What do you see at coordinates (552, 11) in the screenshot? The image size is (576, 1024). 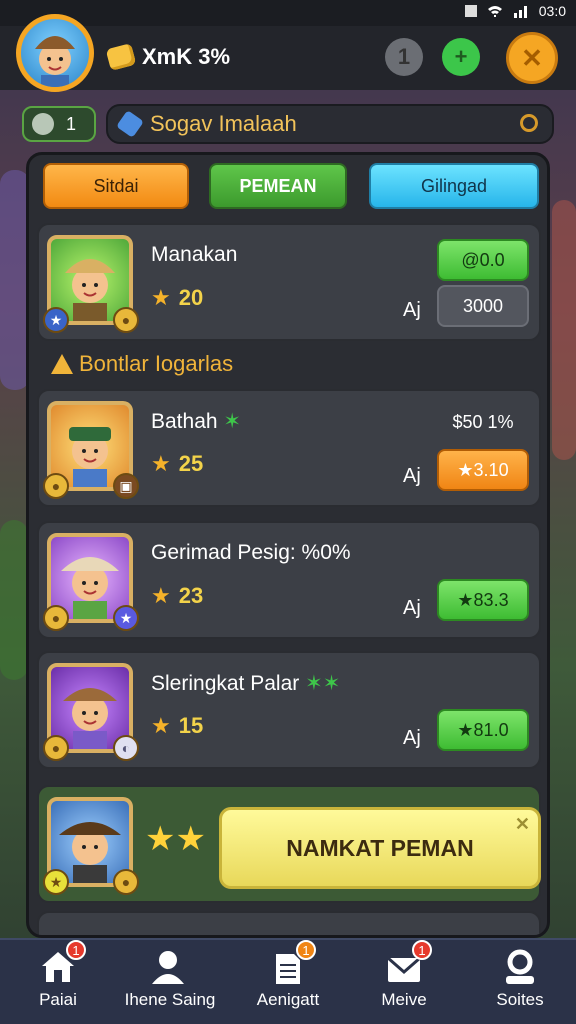 I see `status-time: 03:0` at bounding box center [552, 11].